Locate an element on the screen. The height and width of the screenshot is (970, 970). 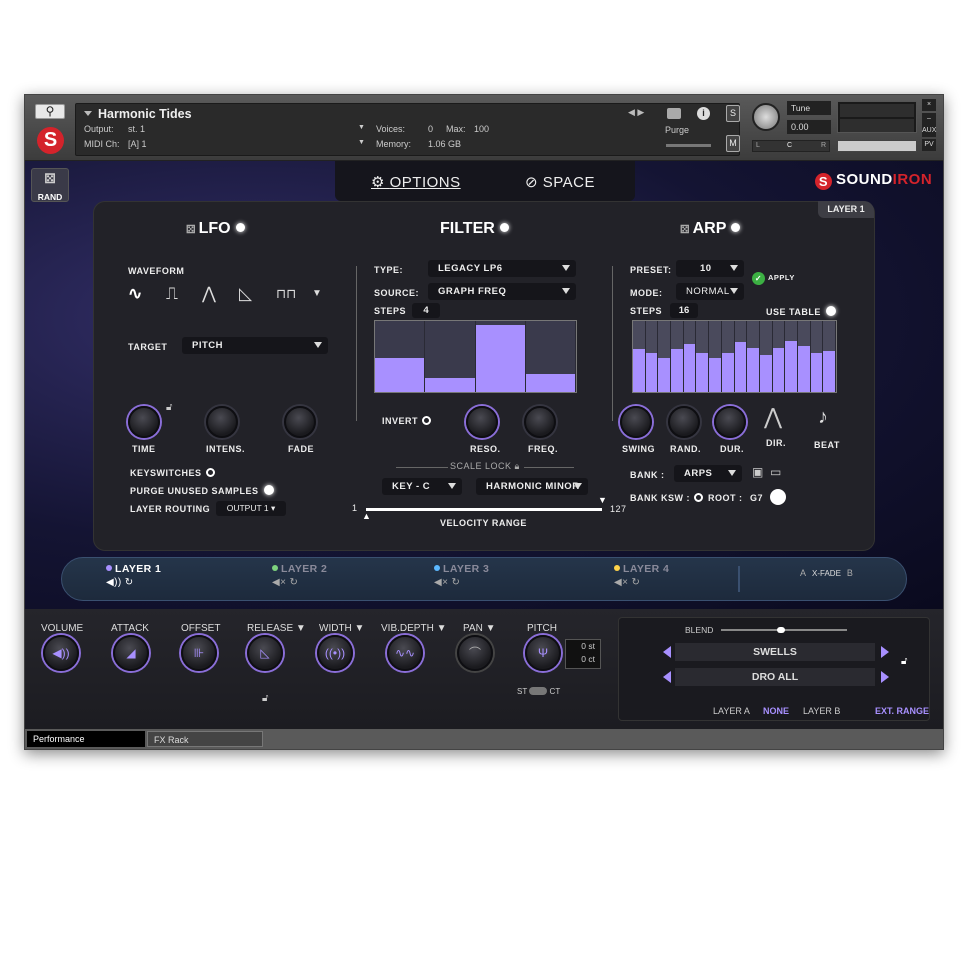
purge-unused-toggle: PURGE UNUSED SAMPLES is located at coordinates (202, 490).